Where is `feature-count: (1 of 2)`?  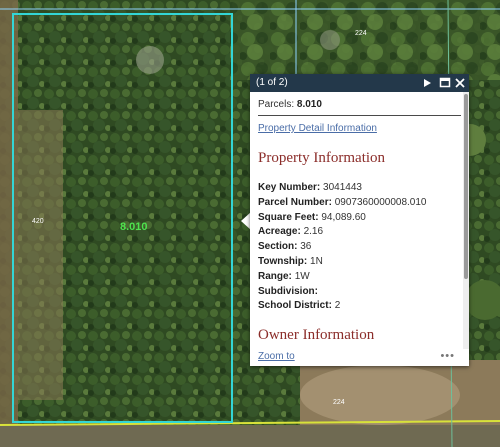 feature-count: (1 of 2) is located at coordinates (272, 82).